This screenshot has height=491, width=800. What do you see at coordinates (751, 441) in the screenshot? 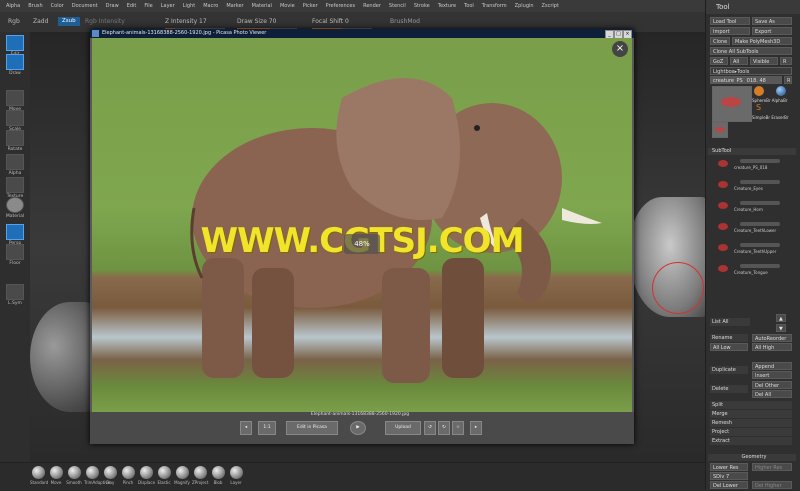
I see `extract-button: Extract` at bounding box center [751, 441].